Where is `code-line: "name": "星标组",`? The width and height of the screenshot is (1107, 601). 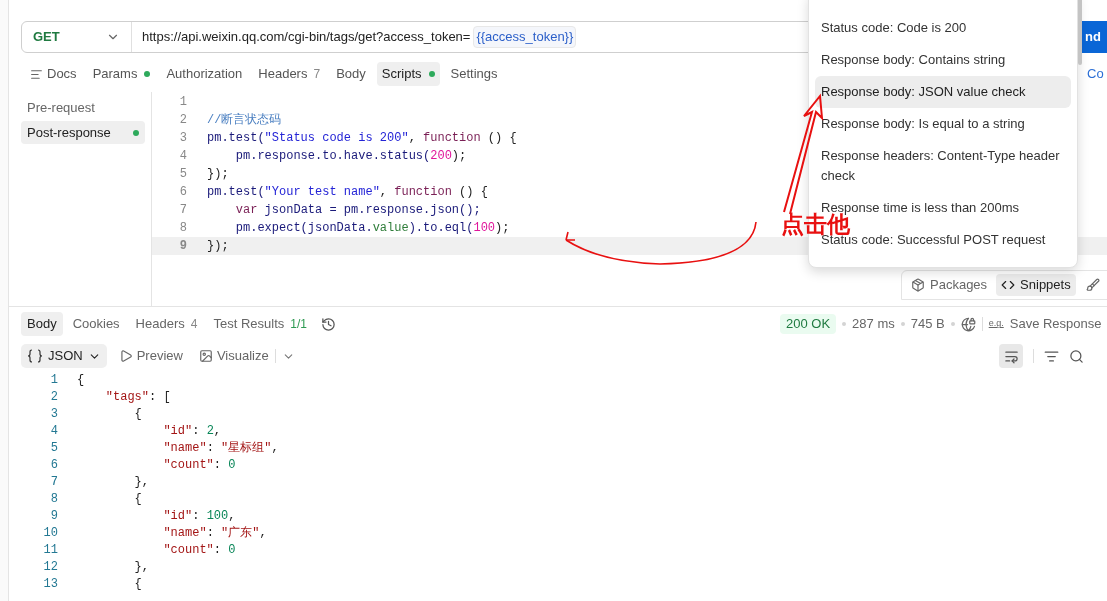 code-line: "name": "星标组", is located at coordinates (220, 448).